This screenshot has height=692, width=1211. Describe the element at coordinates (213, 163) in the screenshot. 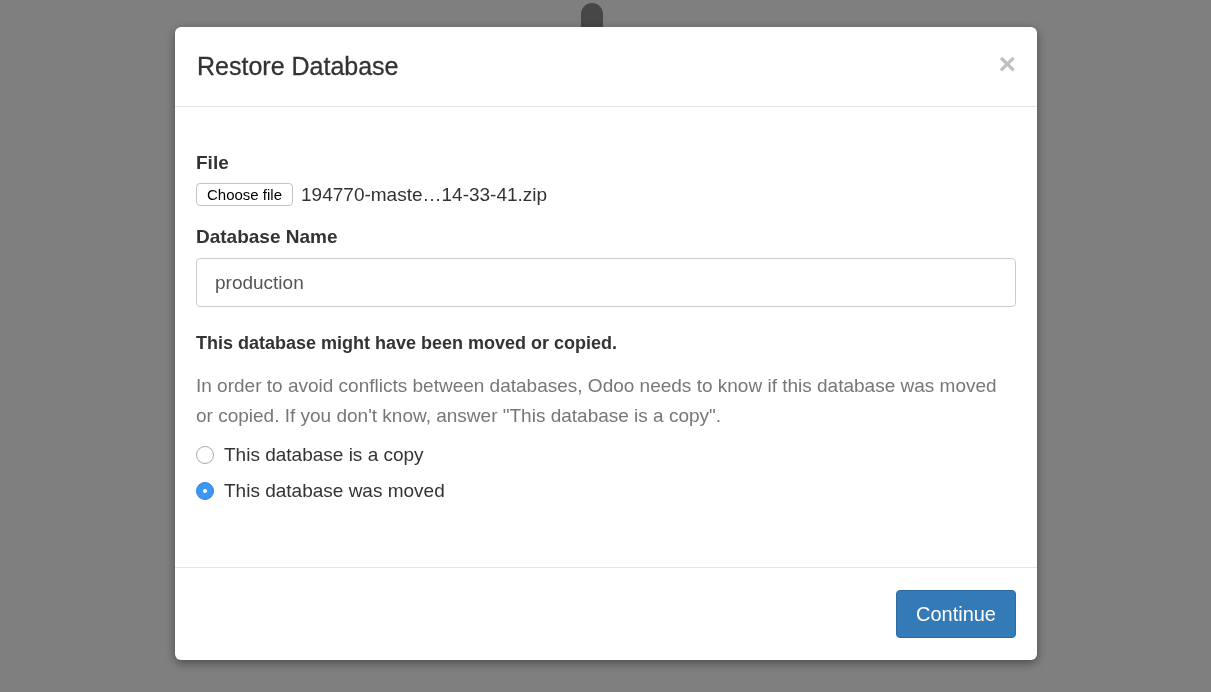

I see `file-label: File` at that location.